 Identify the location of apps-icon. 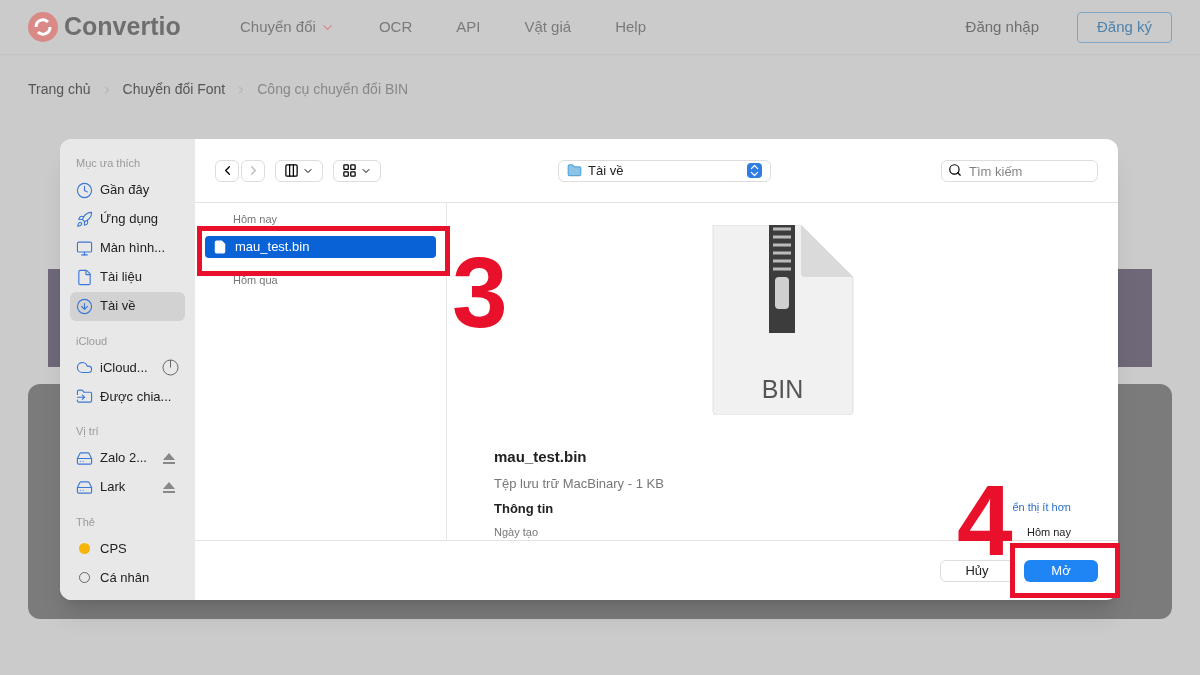
(84, 219).